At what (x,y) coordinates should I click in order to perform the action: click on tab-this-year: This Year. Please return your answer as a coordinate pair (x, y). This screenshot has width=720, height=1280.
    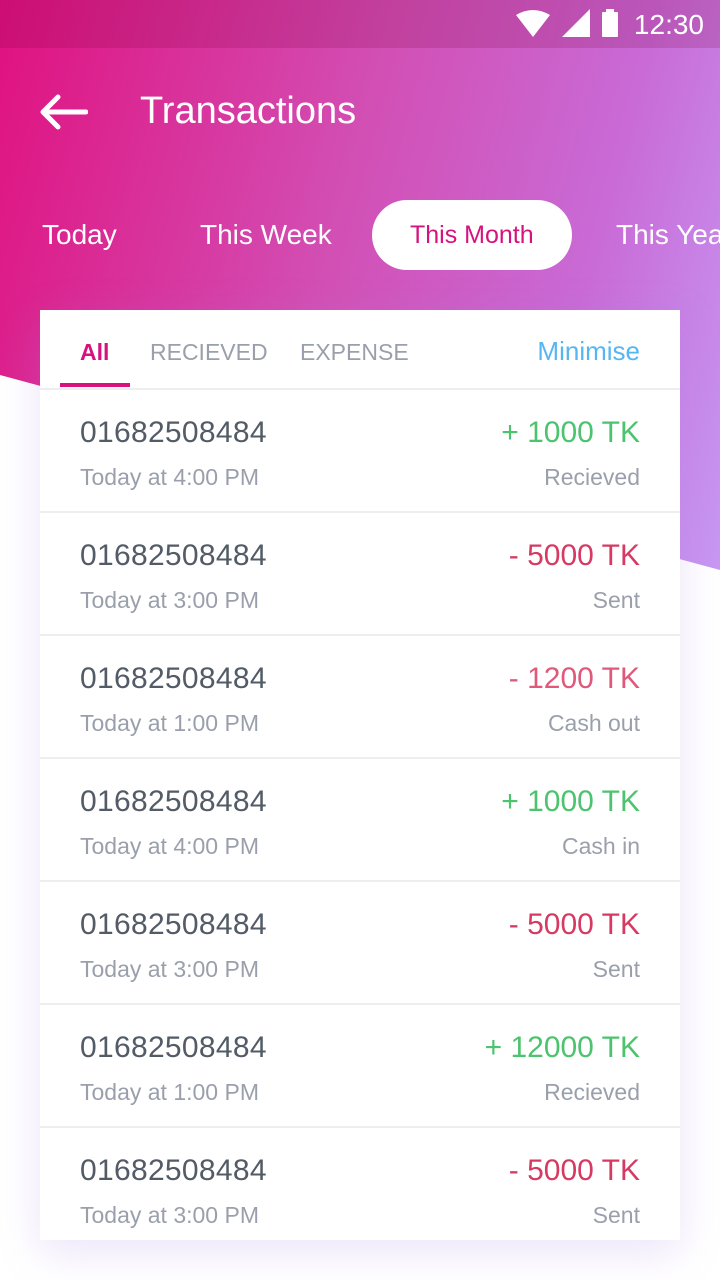
    Looking at the image, I should click on (668, 235).